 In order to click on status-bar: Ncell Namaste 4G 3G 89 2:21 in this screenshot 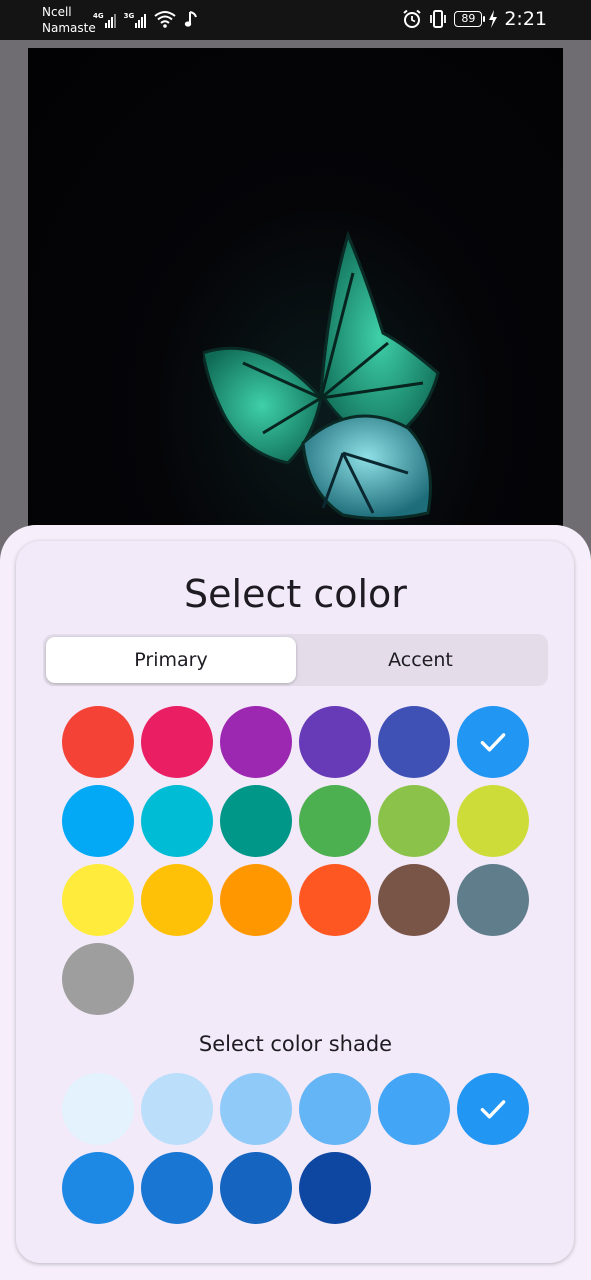, I will do `click(295, 20)`.